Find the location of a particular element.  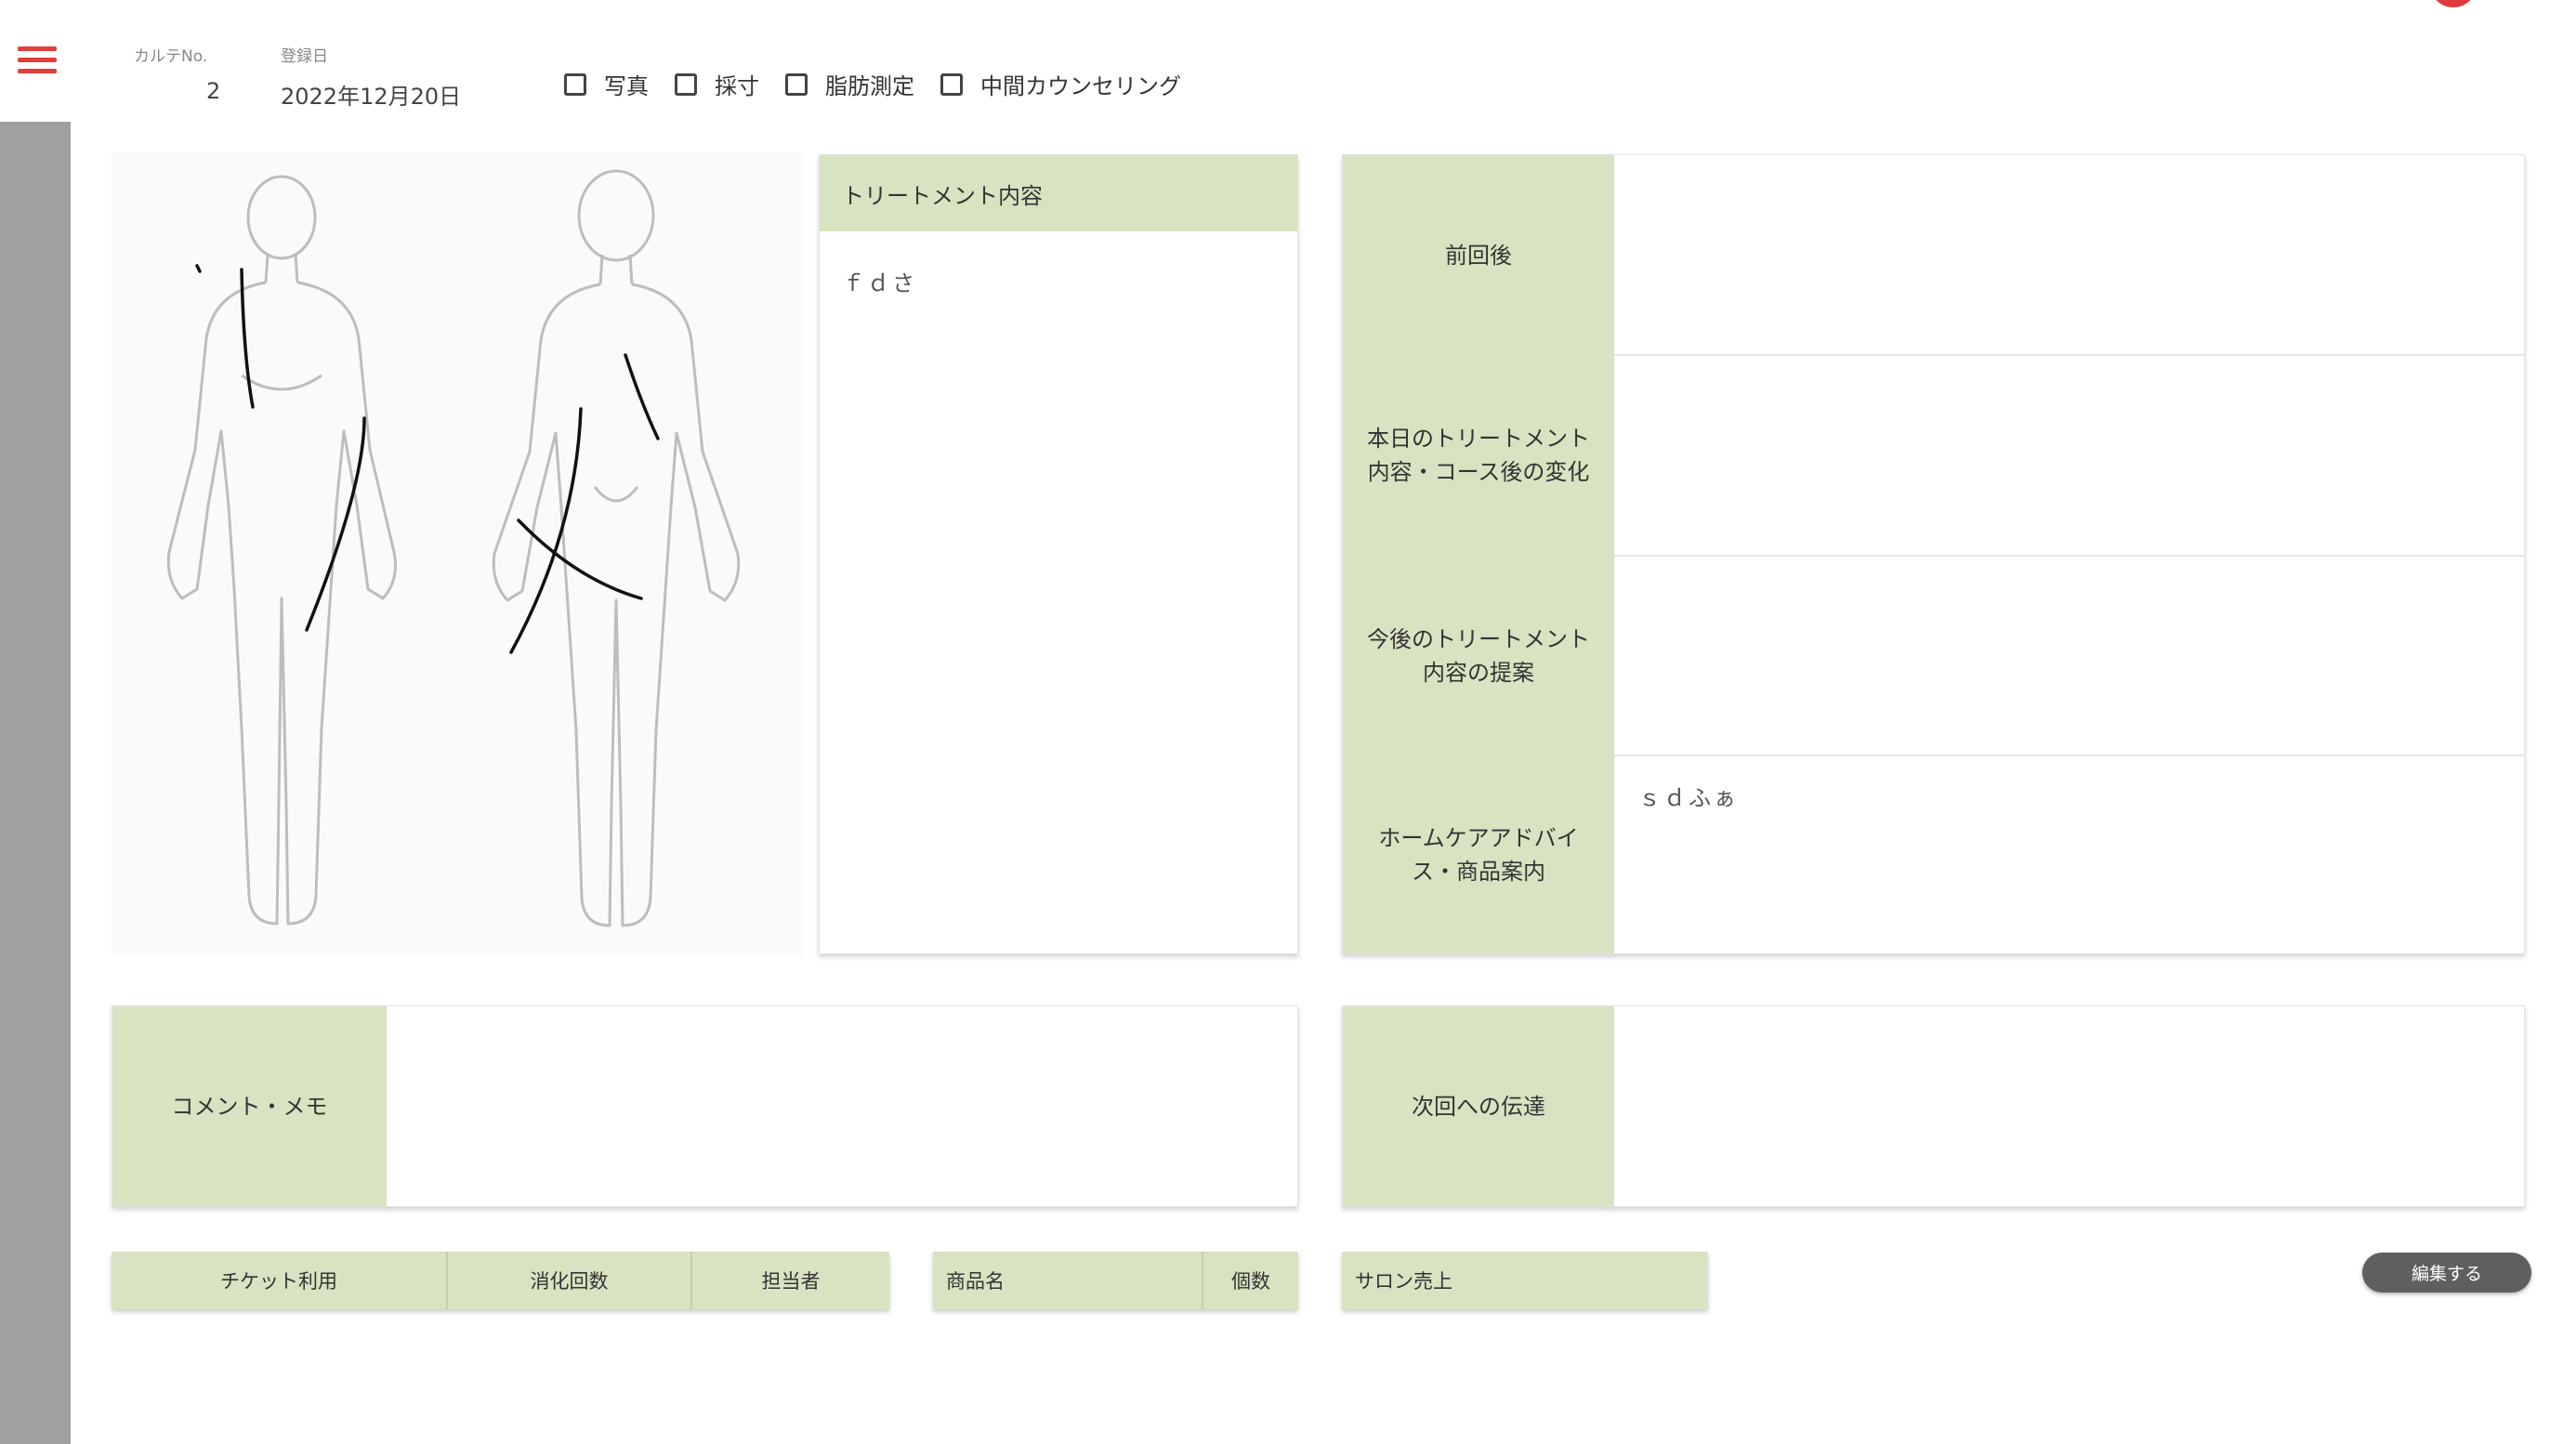

treatment-card-title: トリートメント内容 is located at coordinates (942, 195).